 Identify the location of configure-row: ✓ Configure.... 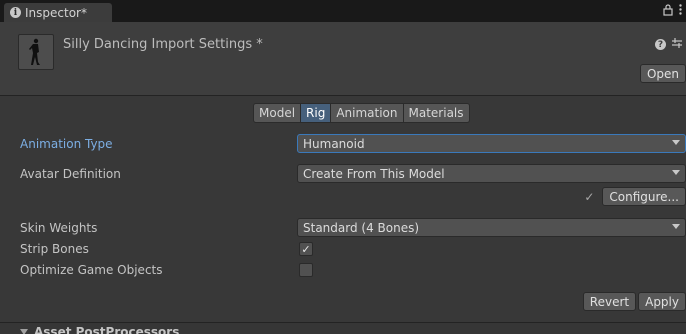
(635, 196).